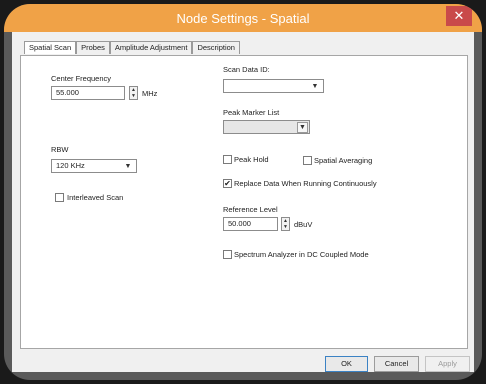 The height and width of the screenshot is (384, 486). I want to click on replace-data-checkbox: ✔, so click(227, 183).